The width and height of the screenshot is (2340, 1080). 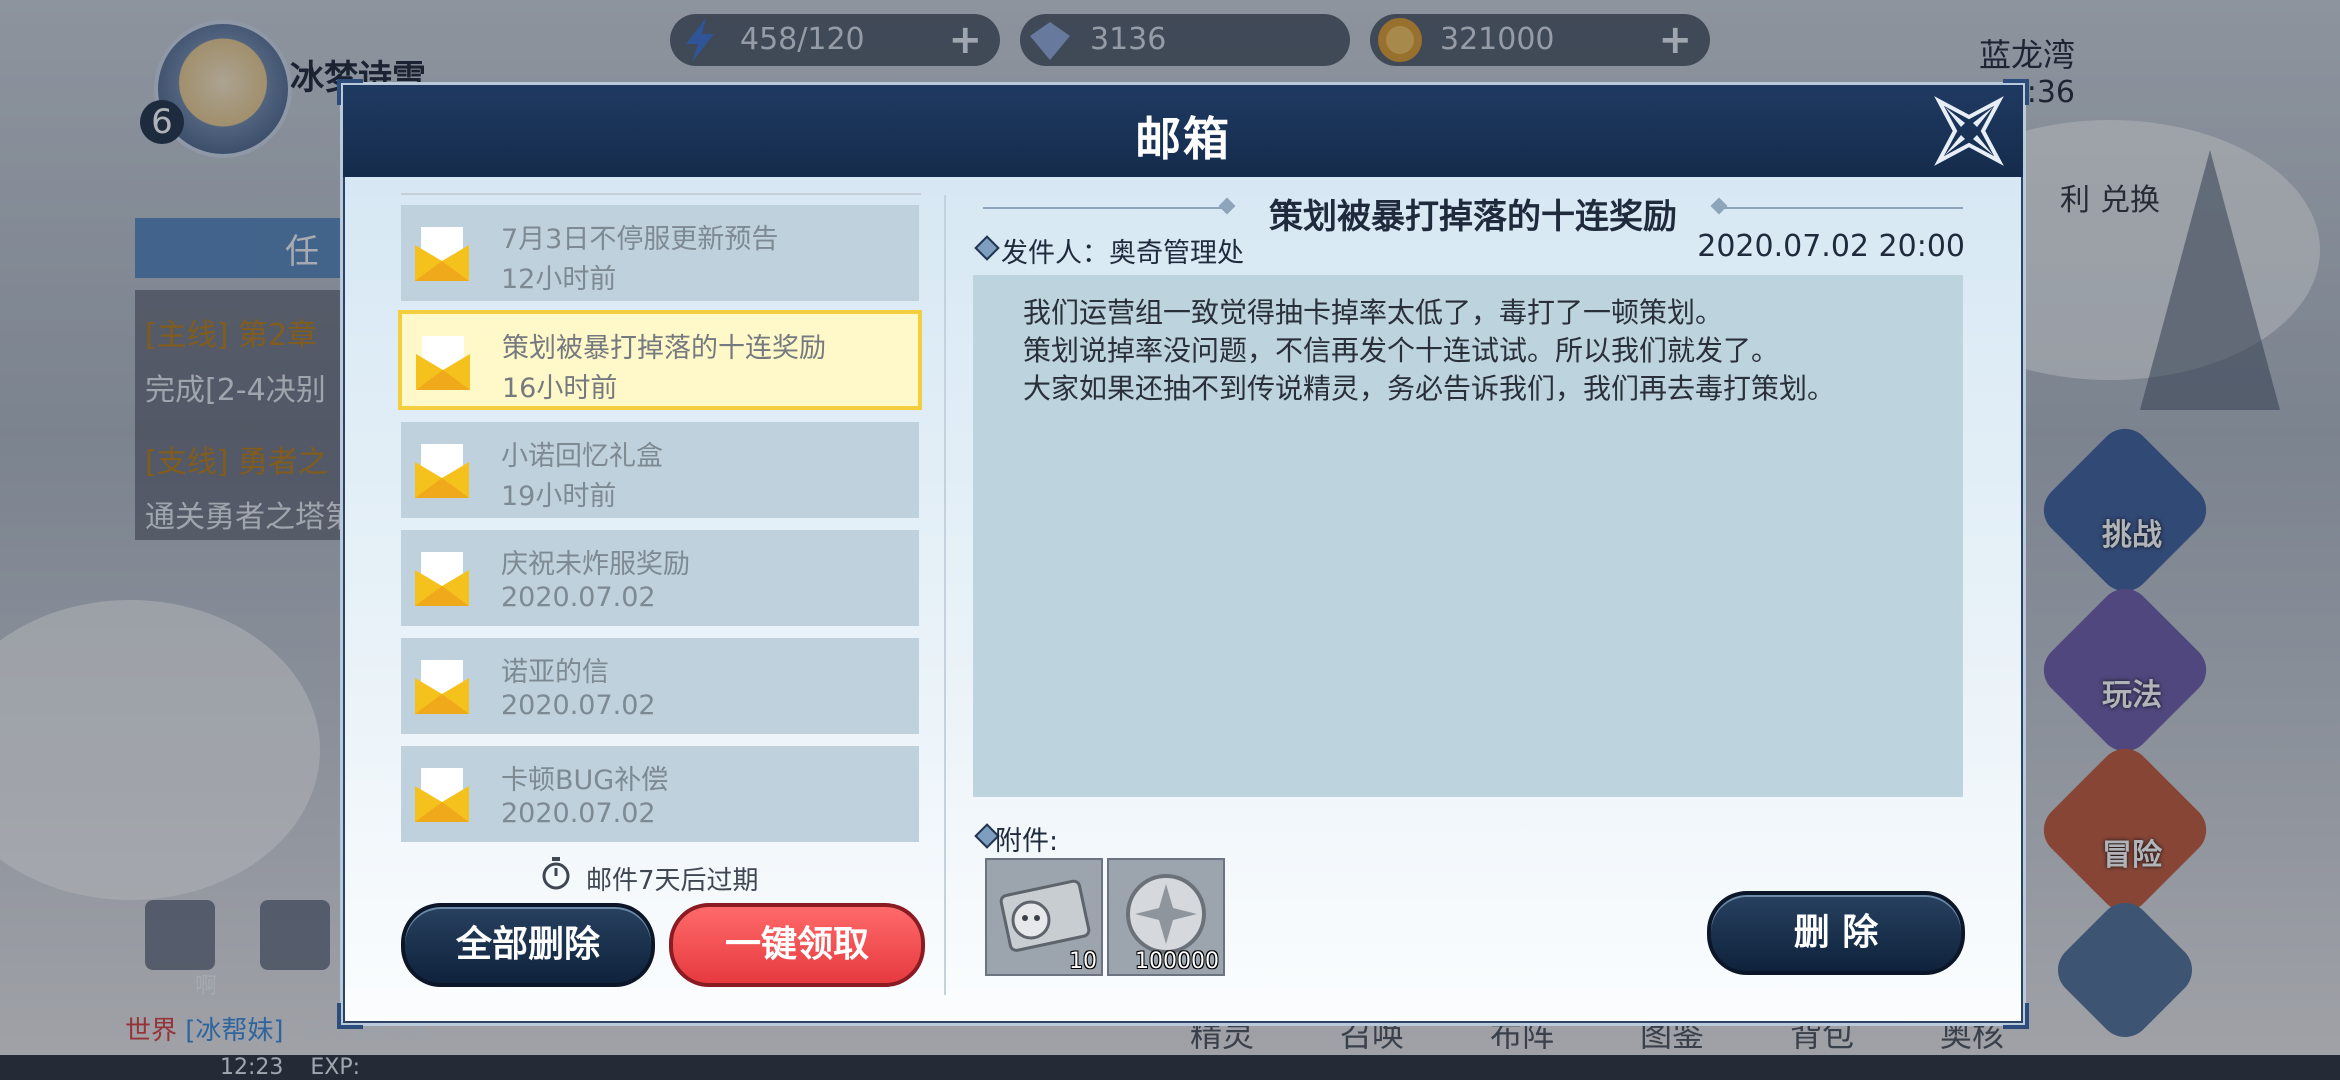 I want to click on mail-item: 庆祝未炸服奖励 2020.07.02, so click(x=660, y=578).